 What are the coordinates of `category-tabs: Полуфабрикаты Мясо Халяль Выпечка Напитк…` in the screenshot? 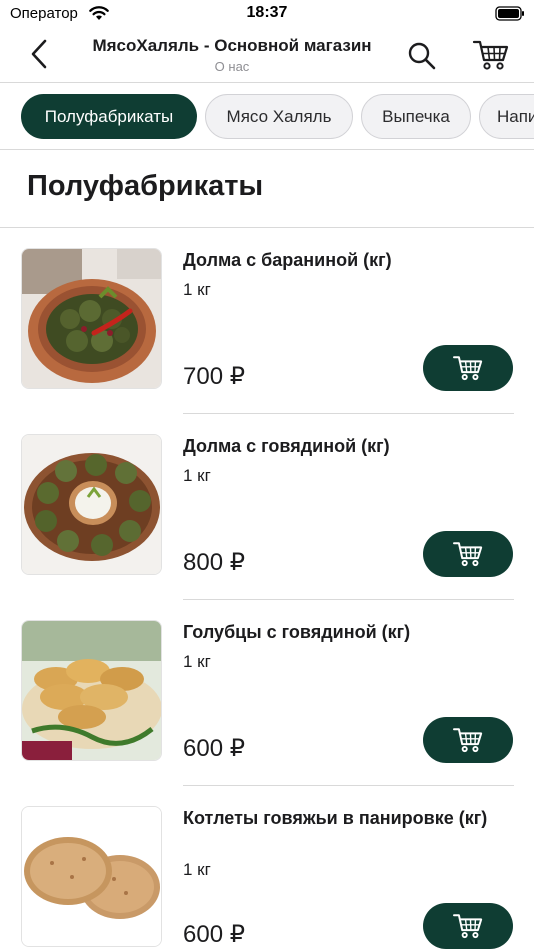 It's located at (267, 116).